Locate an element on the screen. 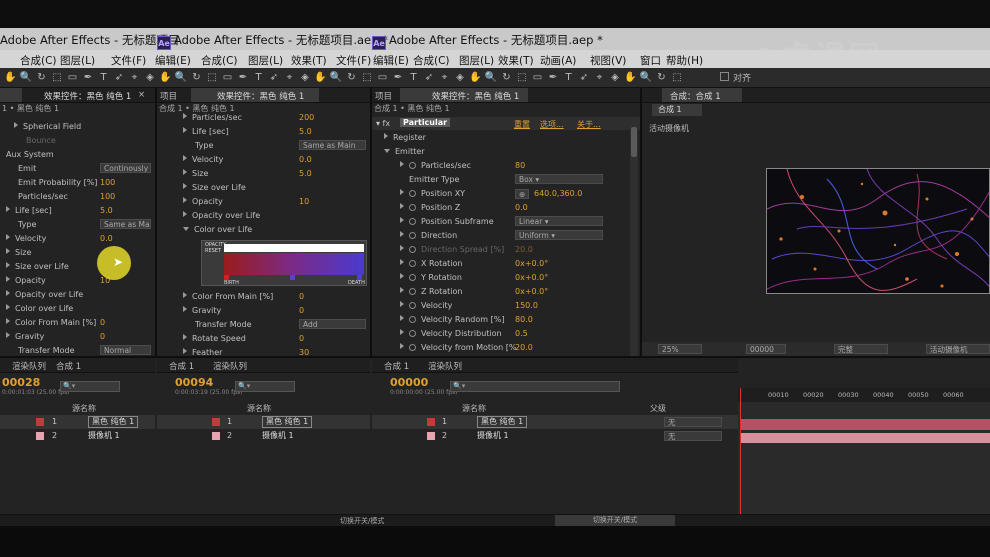 This screenshot has width=990, height=557. tab-project: 项目 is located at coordinates (383, 96).